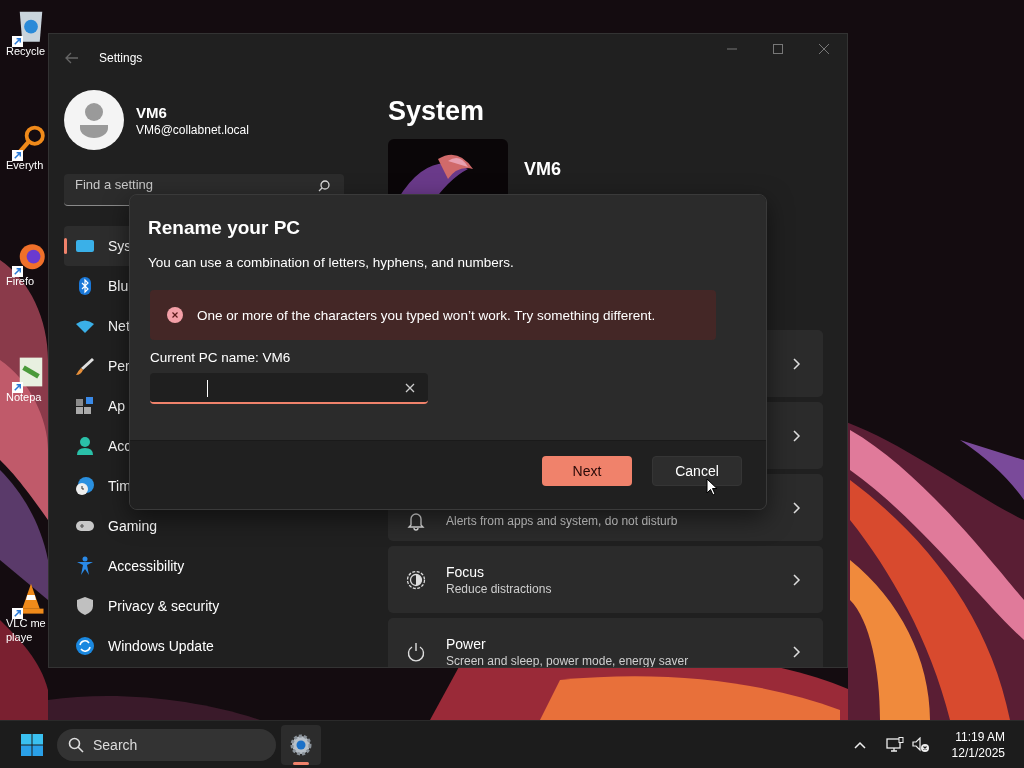  Describe the element at coordinates (192, 129) in the screenshot. I see `user-email: VM6@collabnet.local` at that location.